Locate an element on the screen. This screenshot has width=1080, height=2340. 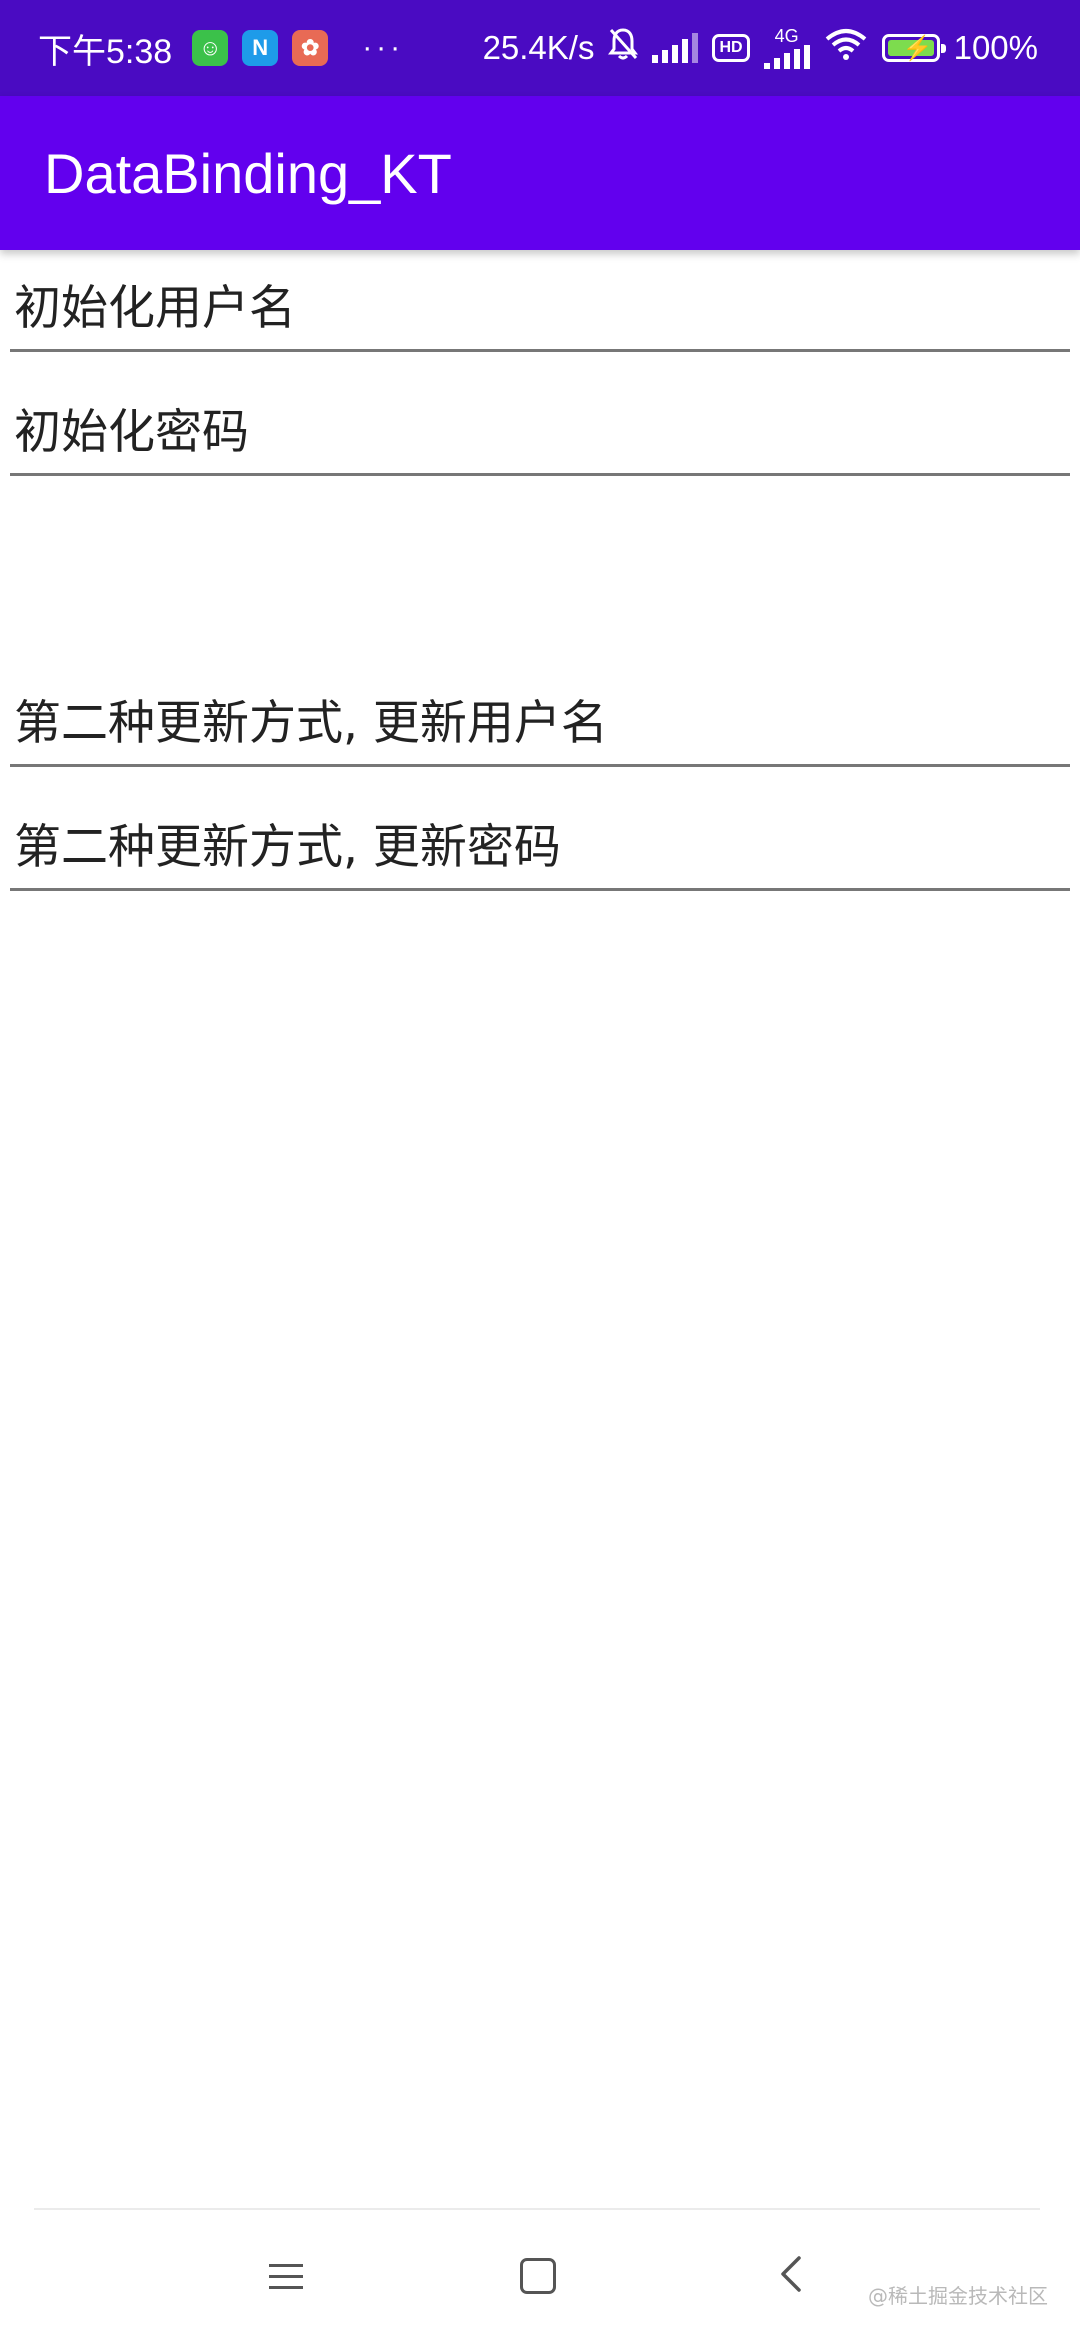
recent-apps-button is located at coordinates (286, 2276).